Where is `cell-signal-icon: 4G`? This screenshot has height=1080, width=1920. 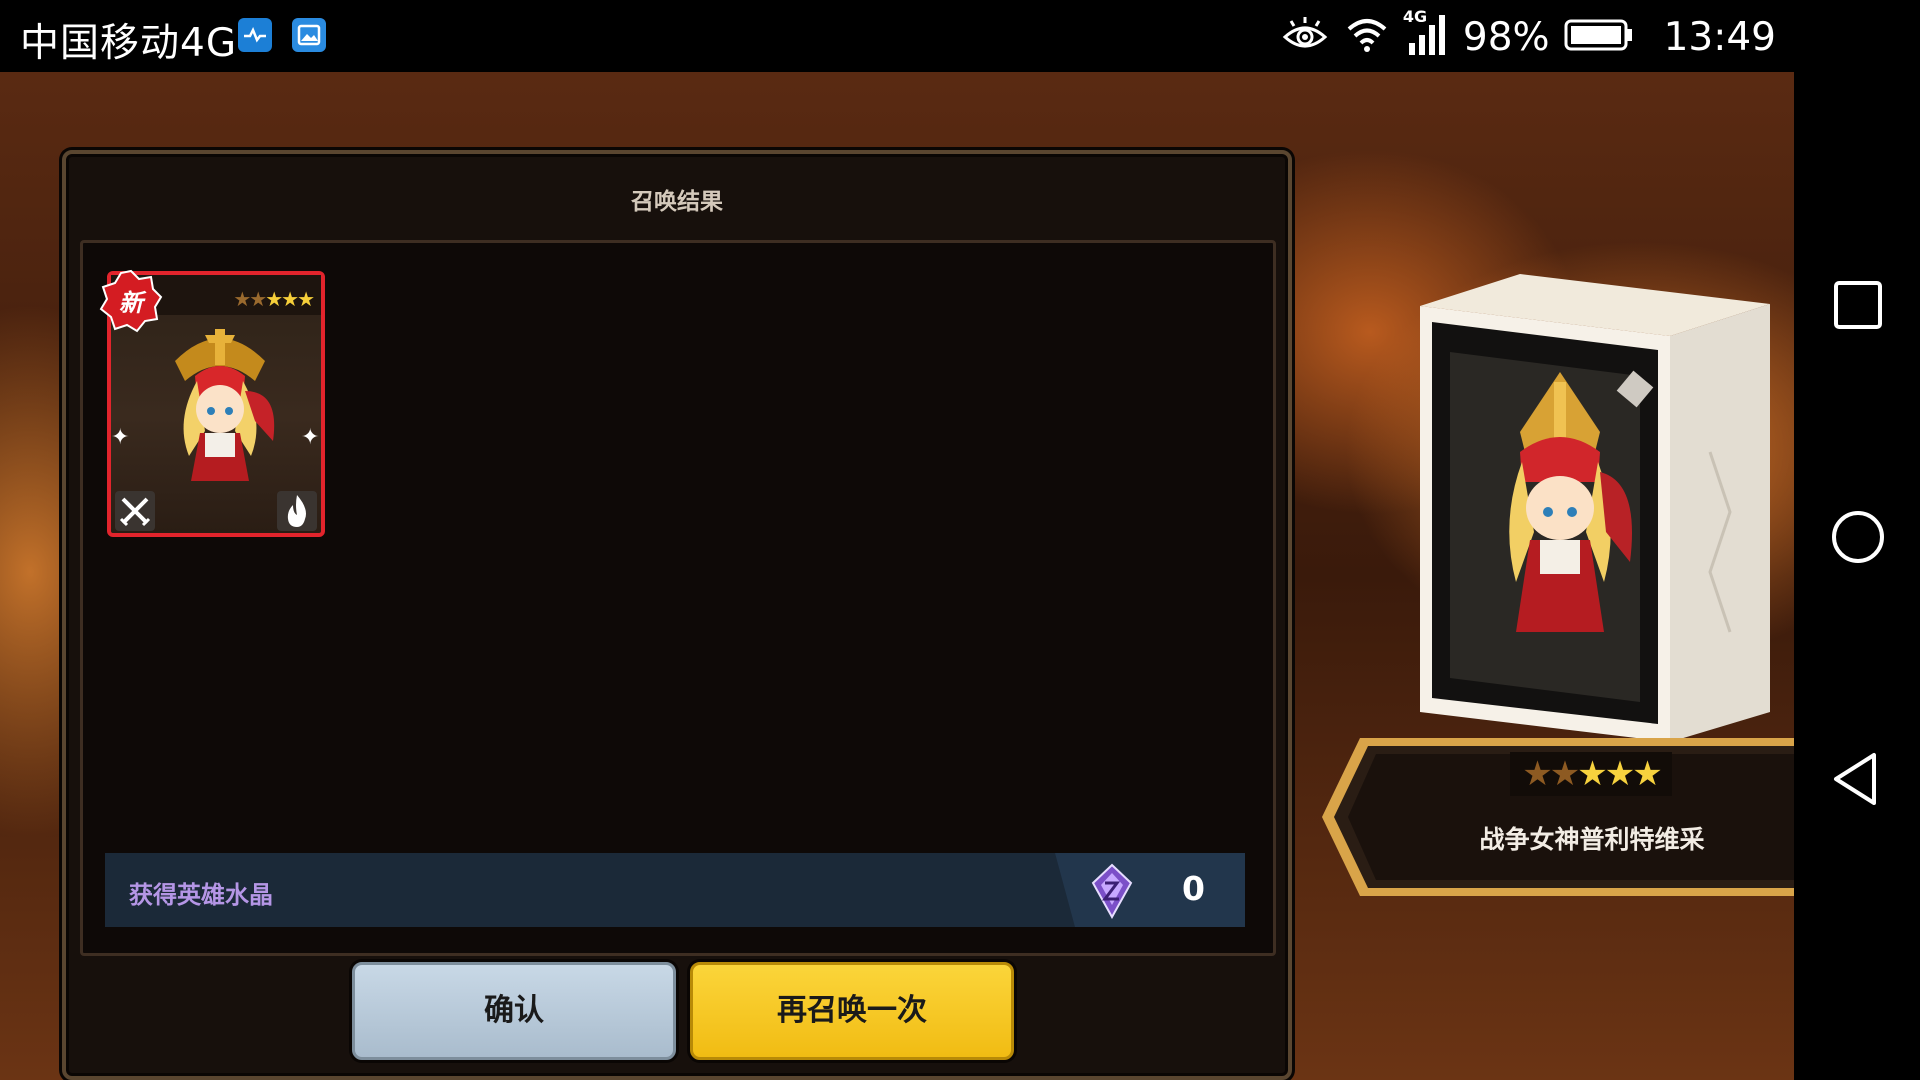 cell-signal-icon: 4G is located at coordinates (1426, 34).